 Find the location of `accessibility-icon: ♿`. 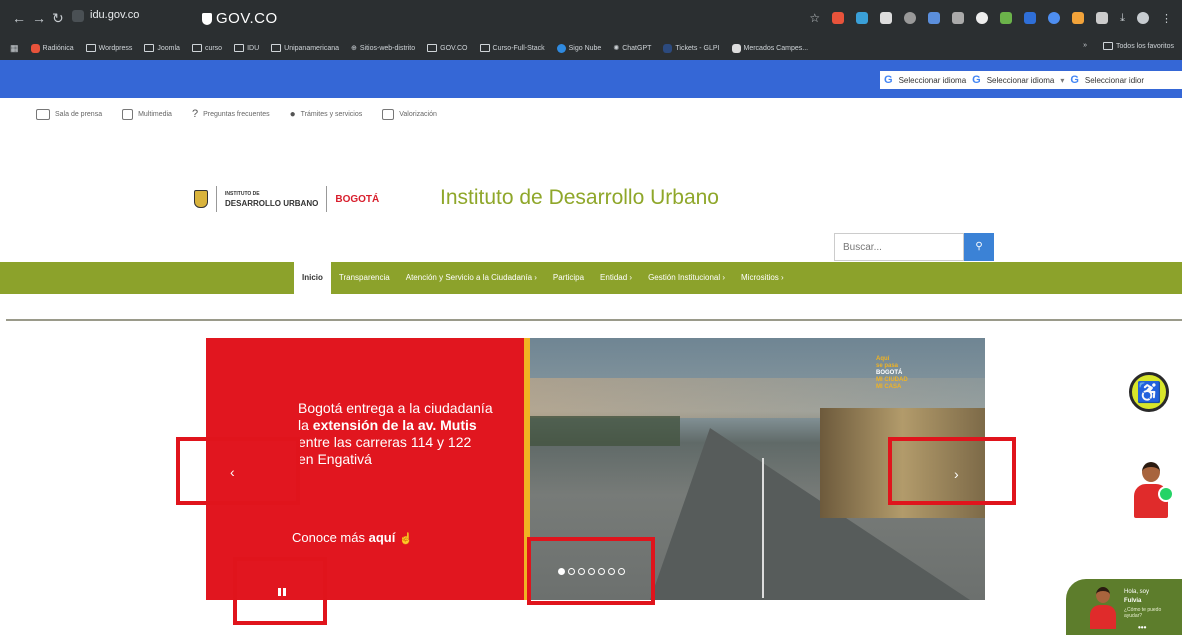

accessibility-icon: ♿ is located at coordinates (1149, 392).